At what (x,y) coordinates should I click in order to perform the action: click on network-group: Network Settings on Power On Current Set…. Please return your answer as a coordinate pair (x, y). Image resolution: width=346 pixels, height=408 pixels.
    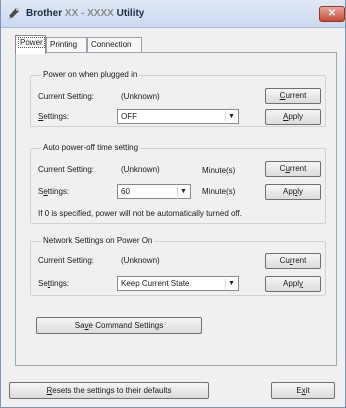
    Looking at the image, I should click on (178, 266).